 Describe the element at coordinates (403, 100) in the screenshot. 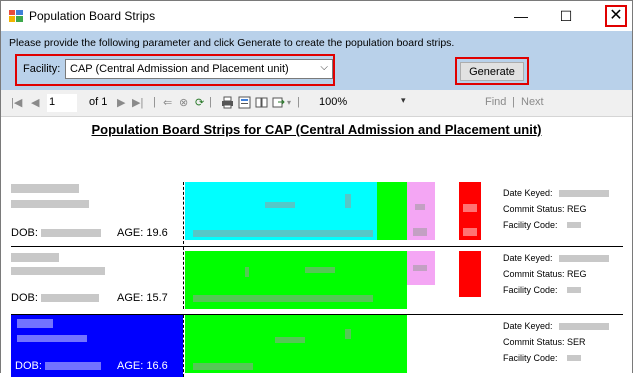

I see `chevron-down-icon: ▾` at that location.